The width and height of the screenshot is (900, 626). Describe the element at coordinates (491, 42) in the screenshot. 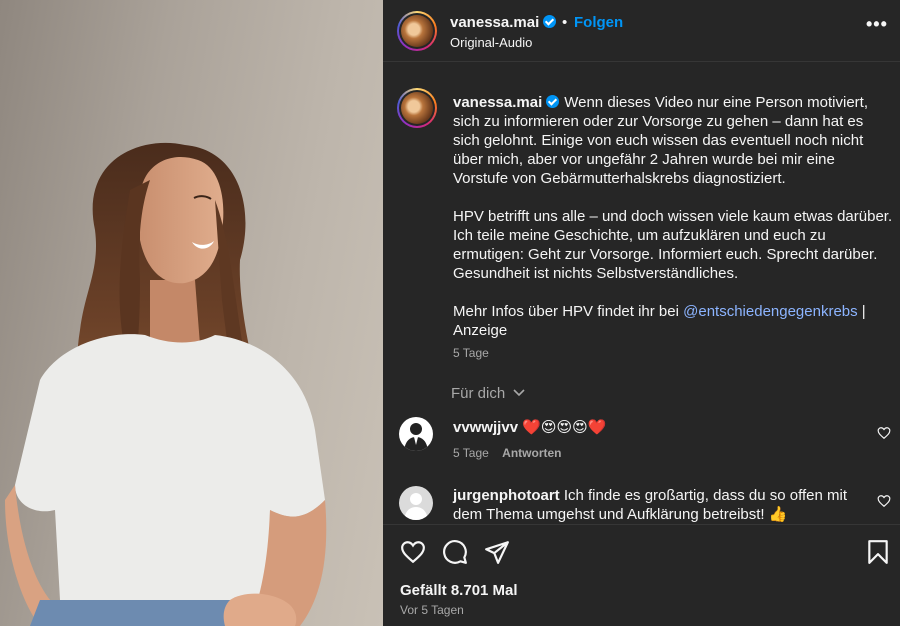

I see `audio-link: Original-Audio` at that location.